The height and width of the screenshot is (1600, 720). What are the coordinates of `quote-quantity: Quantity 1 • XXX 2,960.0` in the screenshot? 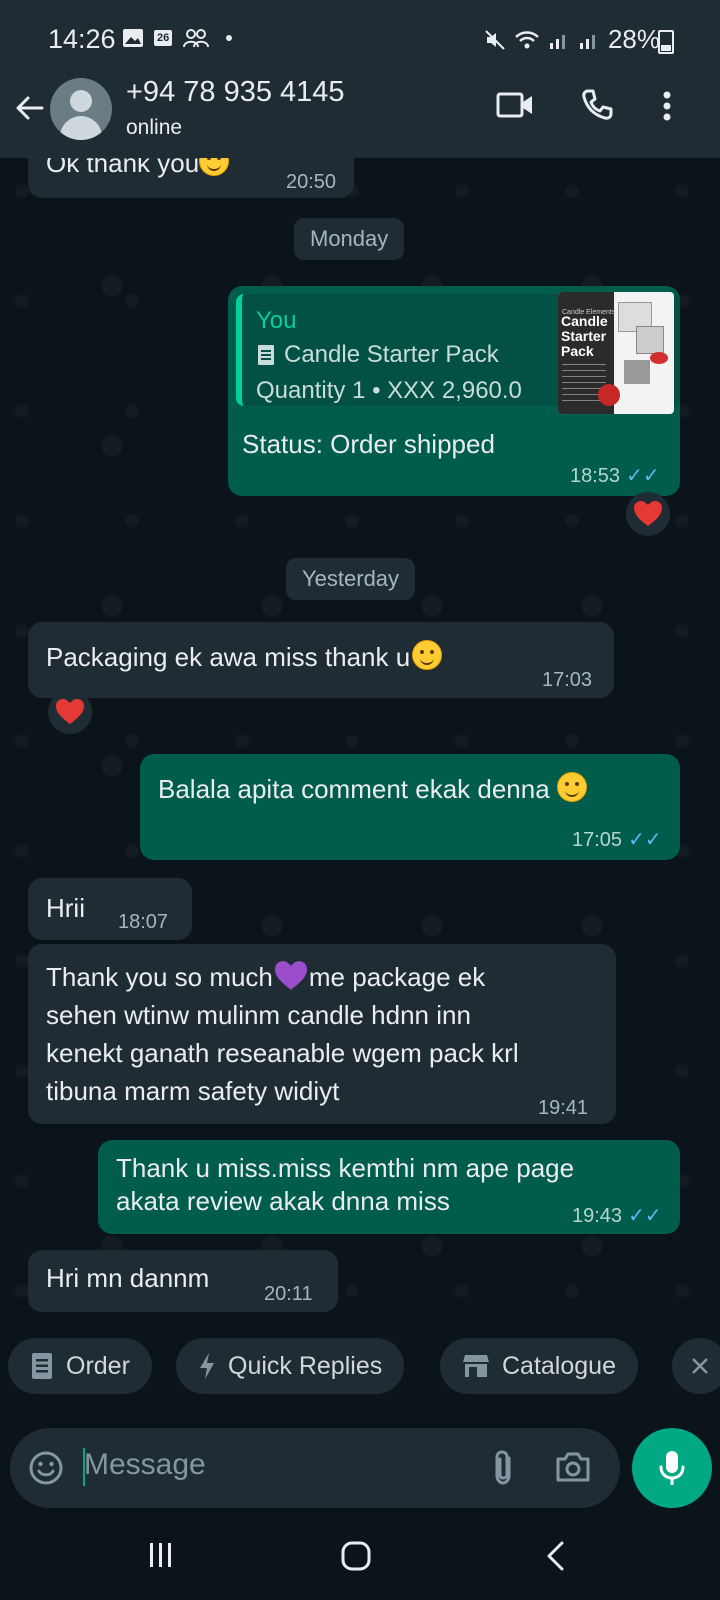 It's located at (389, 390).